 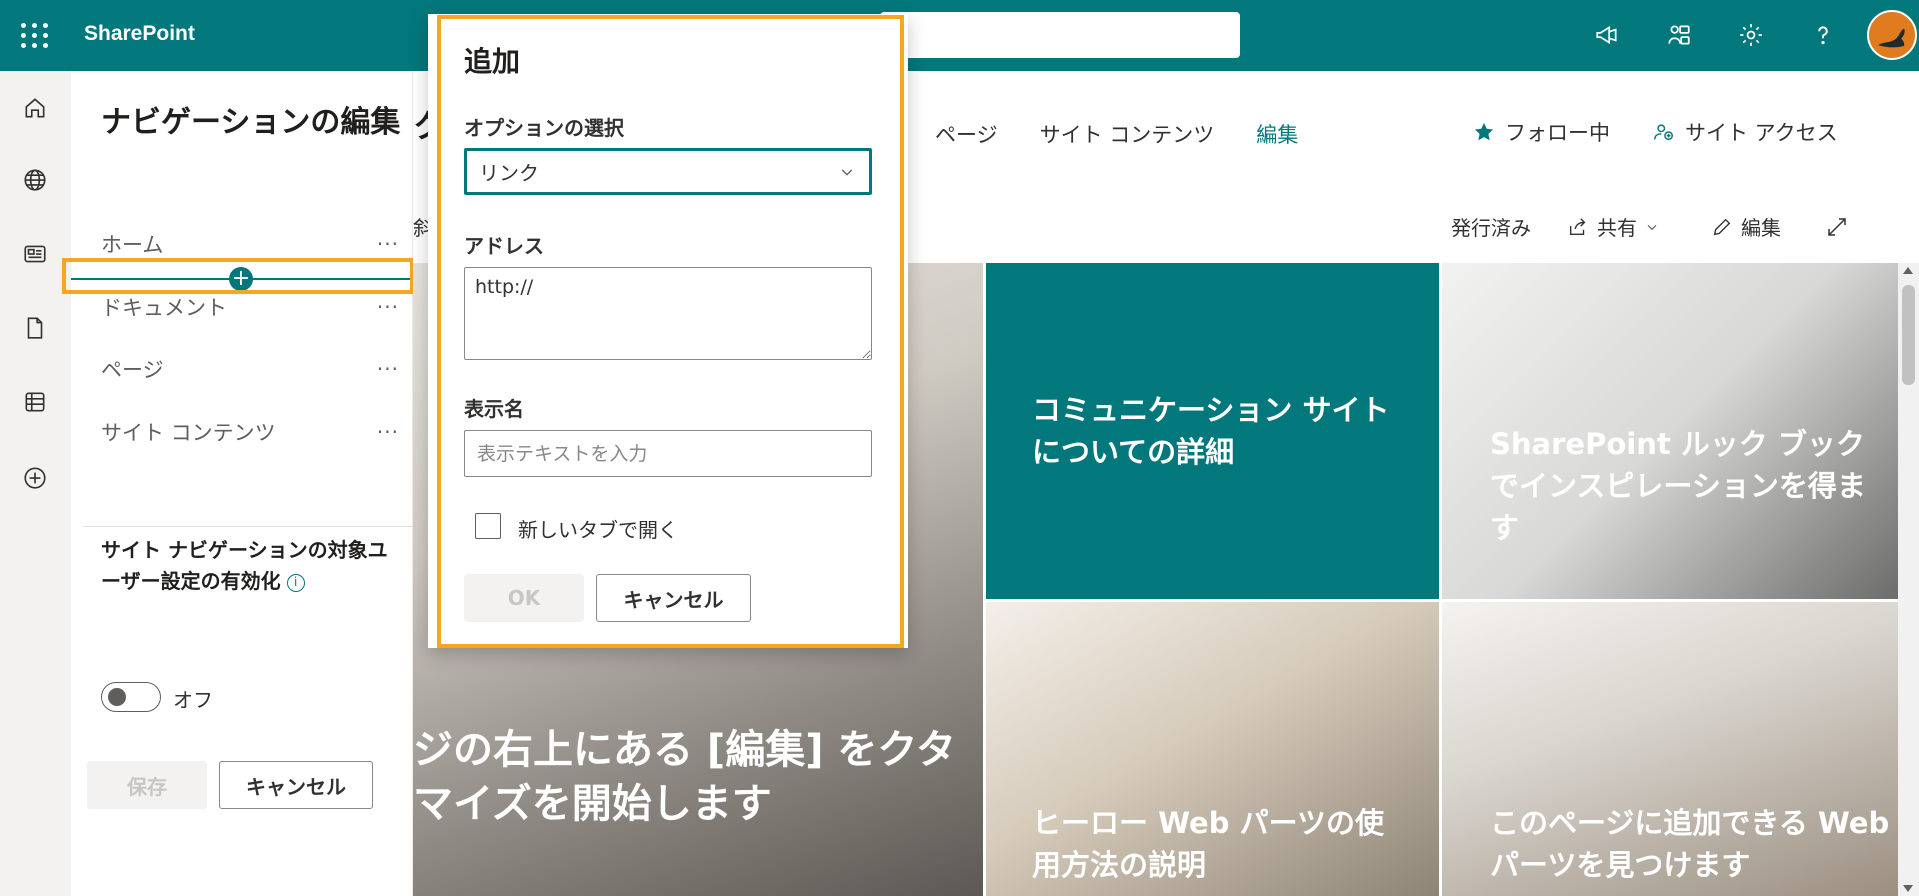 What do you see at coordinates (241, 279) in the screenshot?
I see `add-link-plus-icon: +` at bounding box center [241, 279].